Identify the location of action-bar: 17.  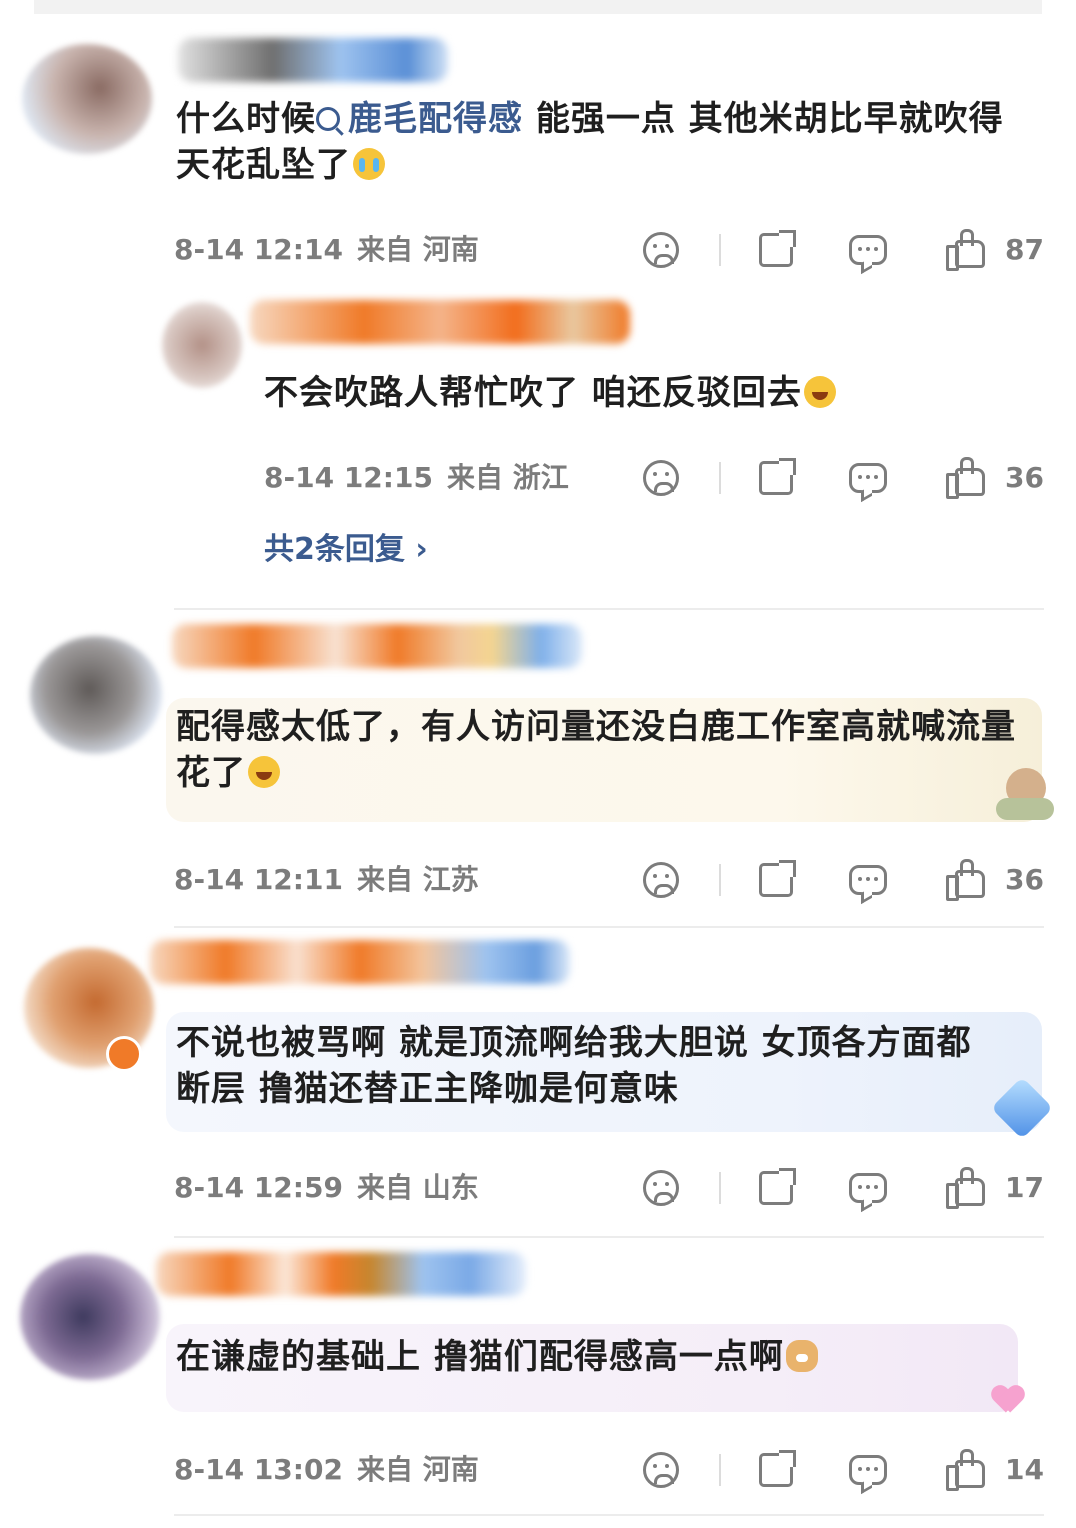
(843, 1188).